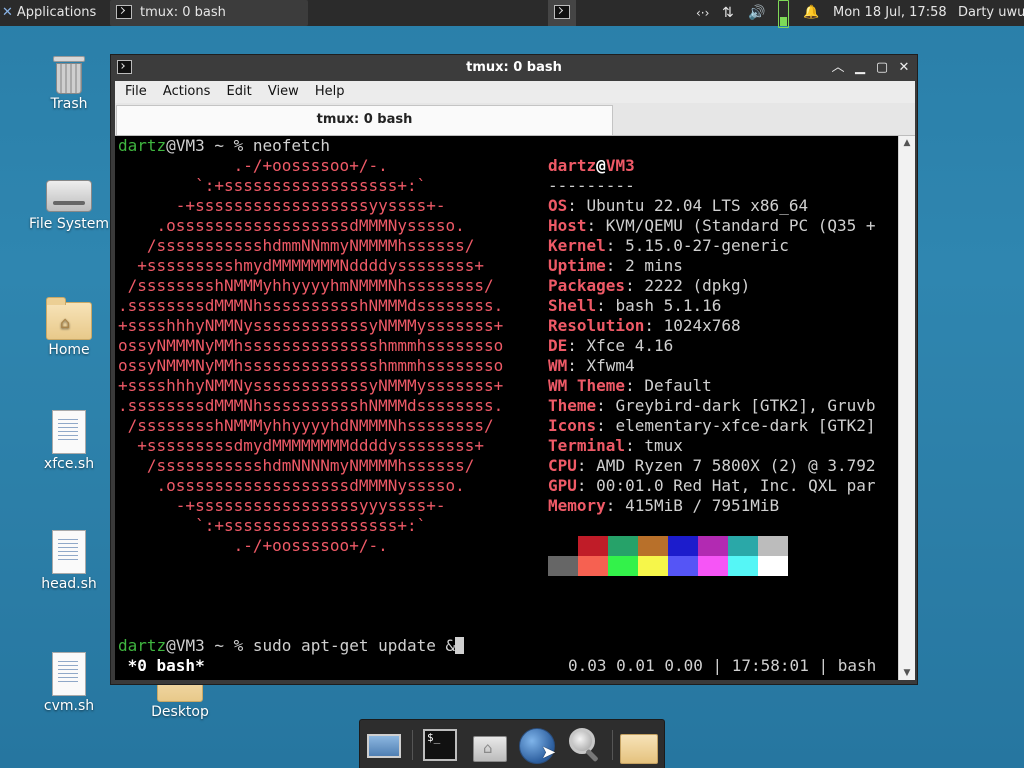 The width and height of the screenshot is (1024, 768). Describe the element at coordinates (131, 92) in the screenshot. I see `menu-file: File` at that location.